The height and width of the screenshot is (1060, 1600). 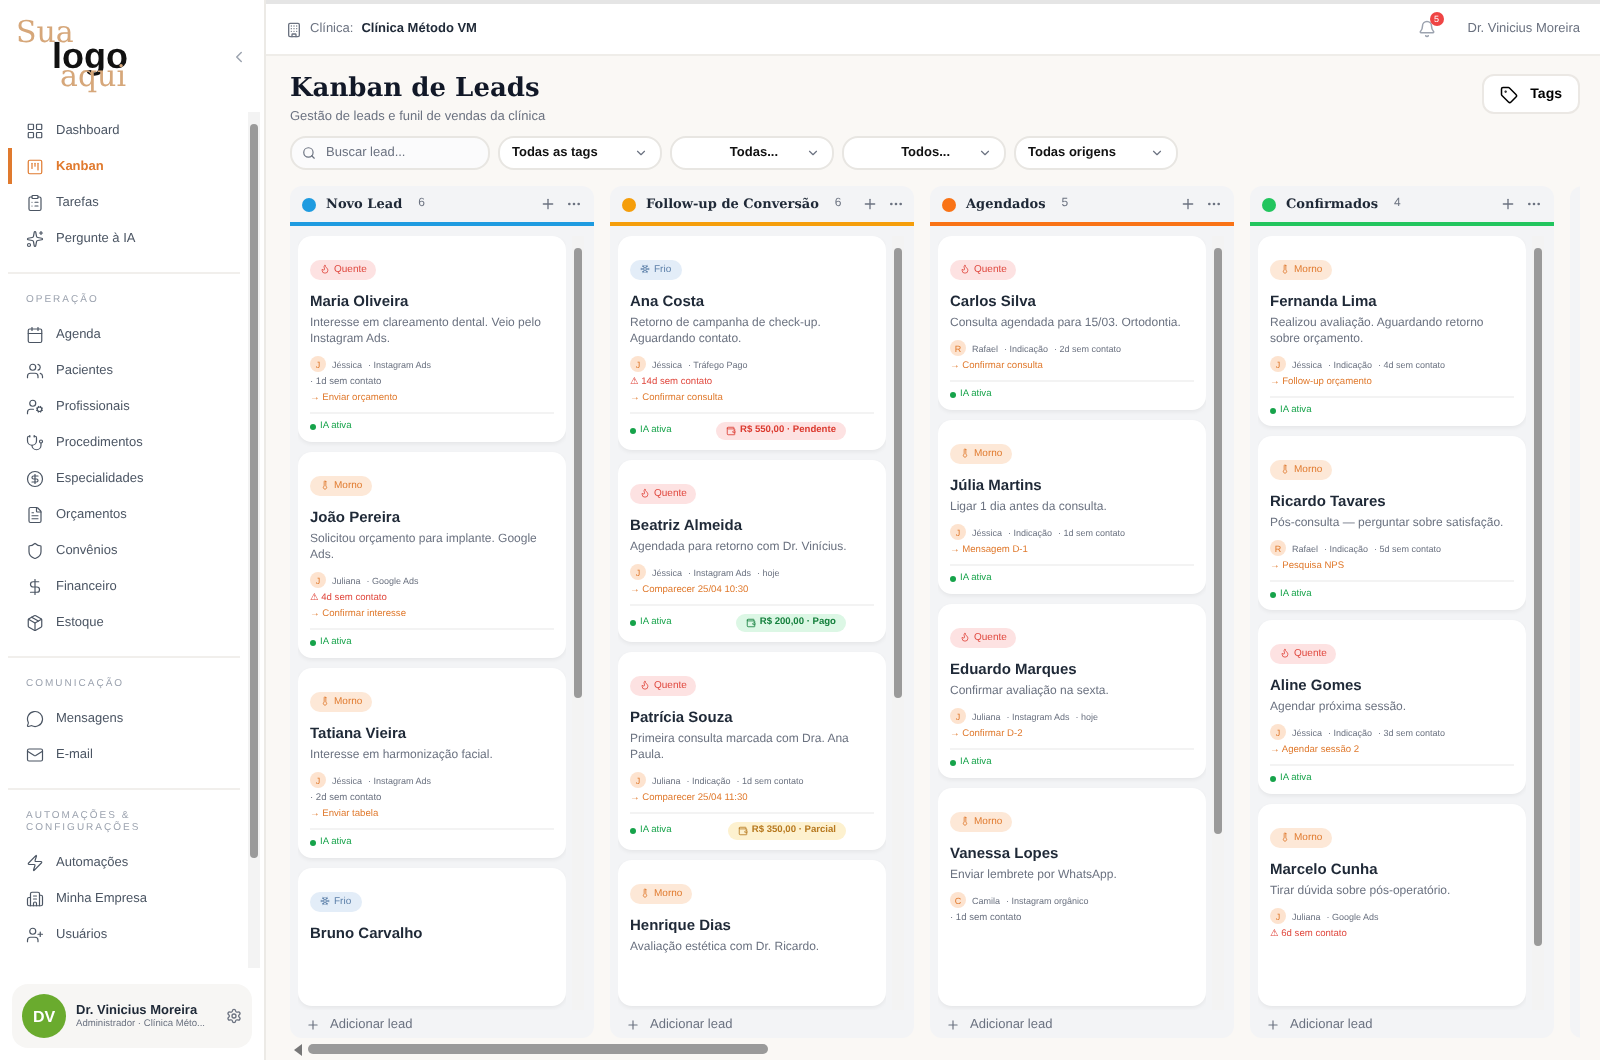 What do you see at coordinates (35, 202) in the screenshot?
I see `clipboard-icon` at bounding box center [35, 202].